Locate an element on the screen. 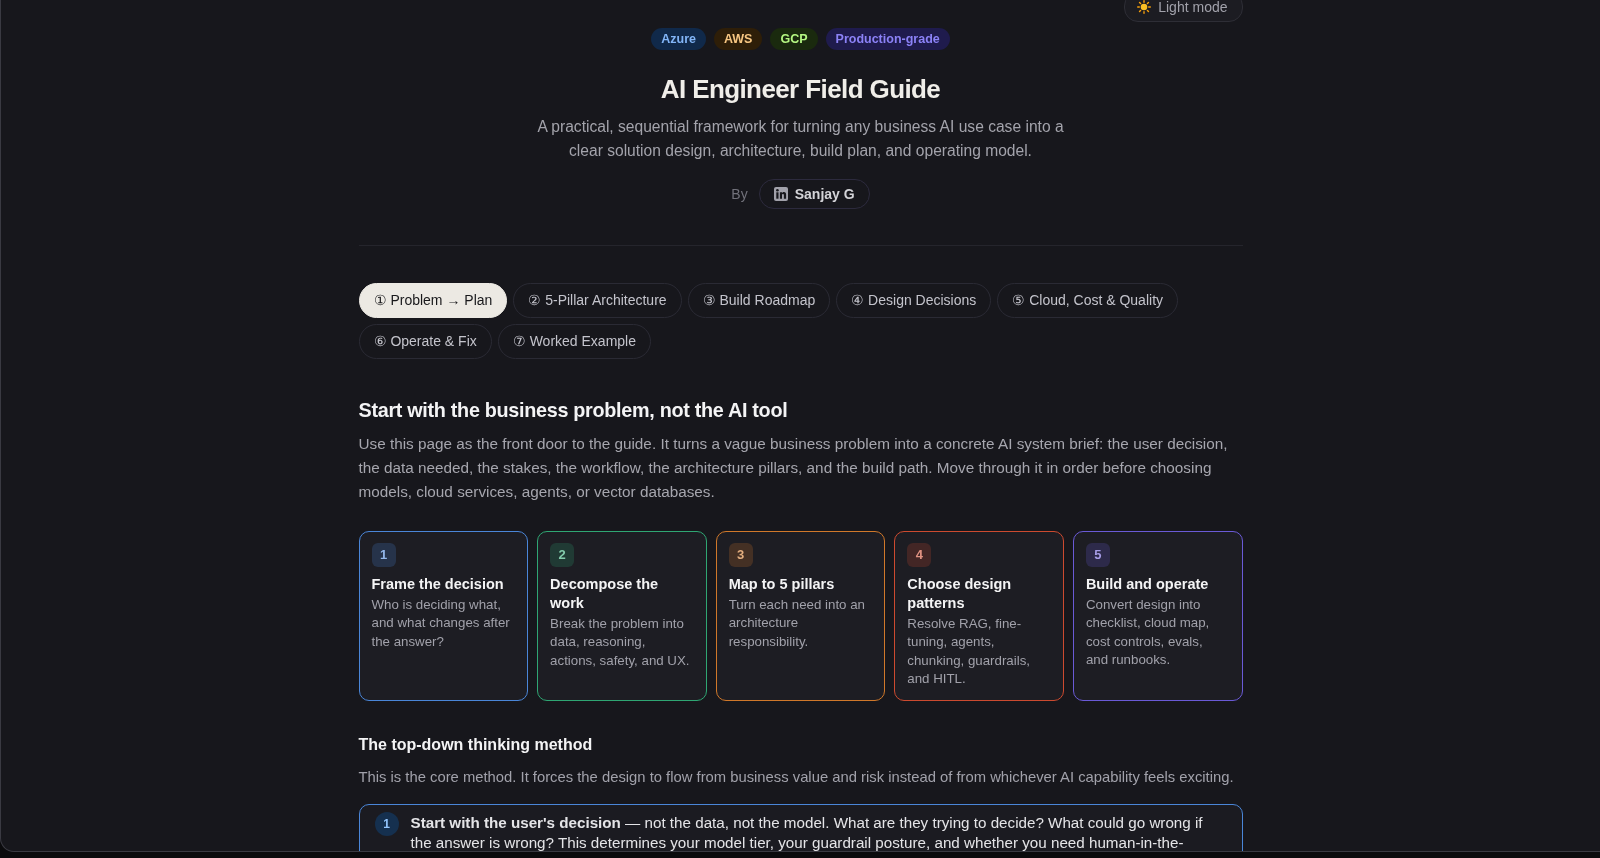 The height and width of the screenshot is (858, 1600). tag: GCP is located at coordinates (794, 39).